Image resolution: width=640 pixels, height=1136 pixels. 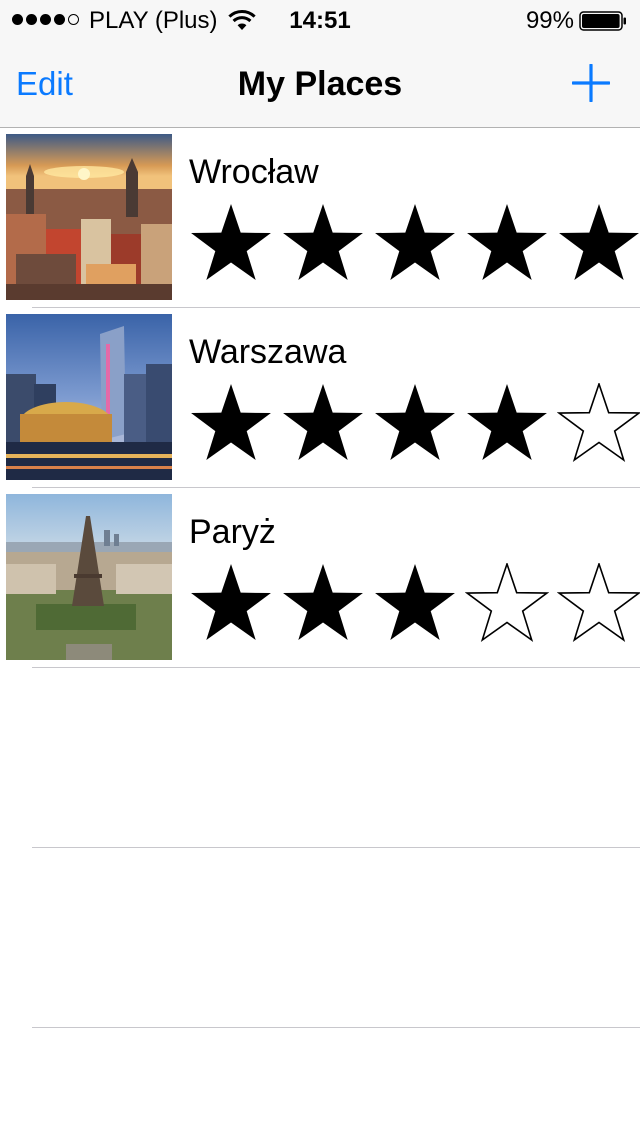 I want to click on battery-percentage: 99%, so click(x=549, y=20).